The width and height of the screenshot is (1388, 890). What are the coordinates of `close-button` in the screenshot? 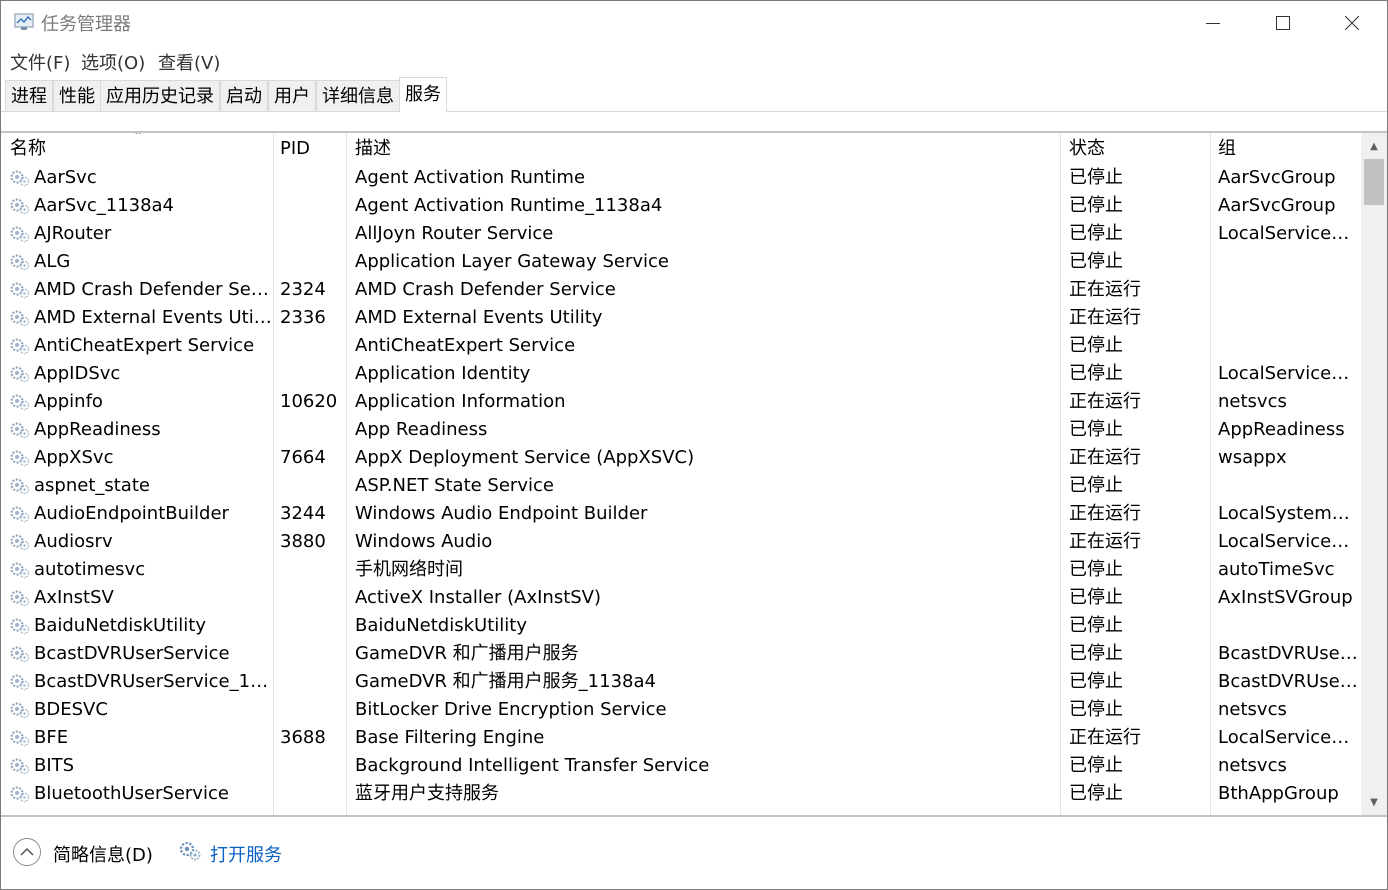 It's located at (1352, 23).